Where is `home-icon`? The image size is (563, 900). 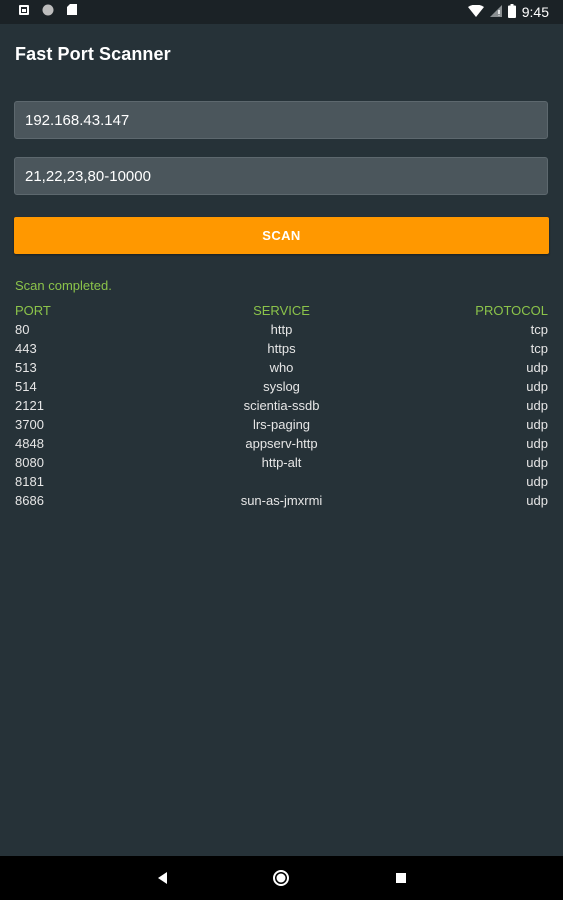
home-icon is located at coordinates (281, 878).